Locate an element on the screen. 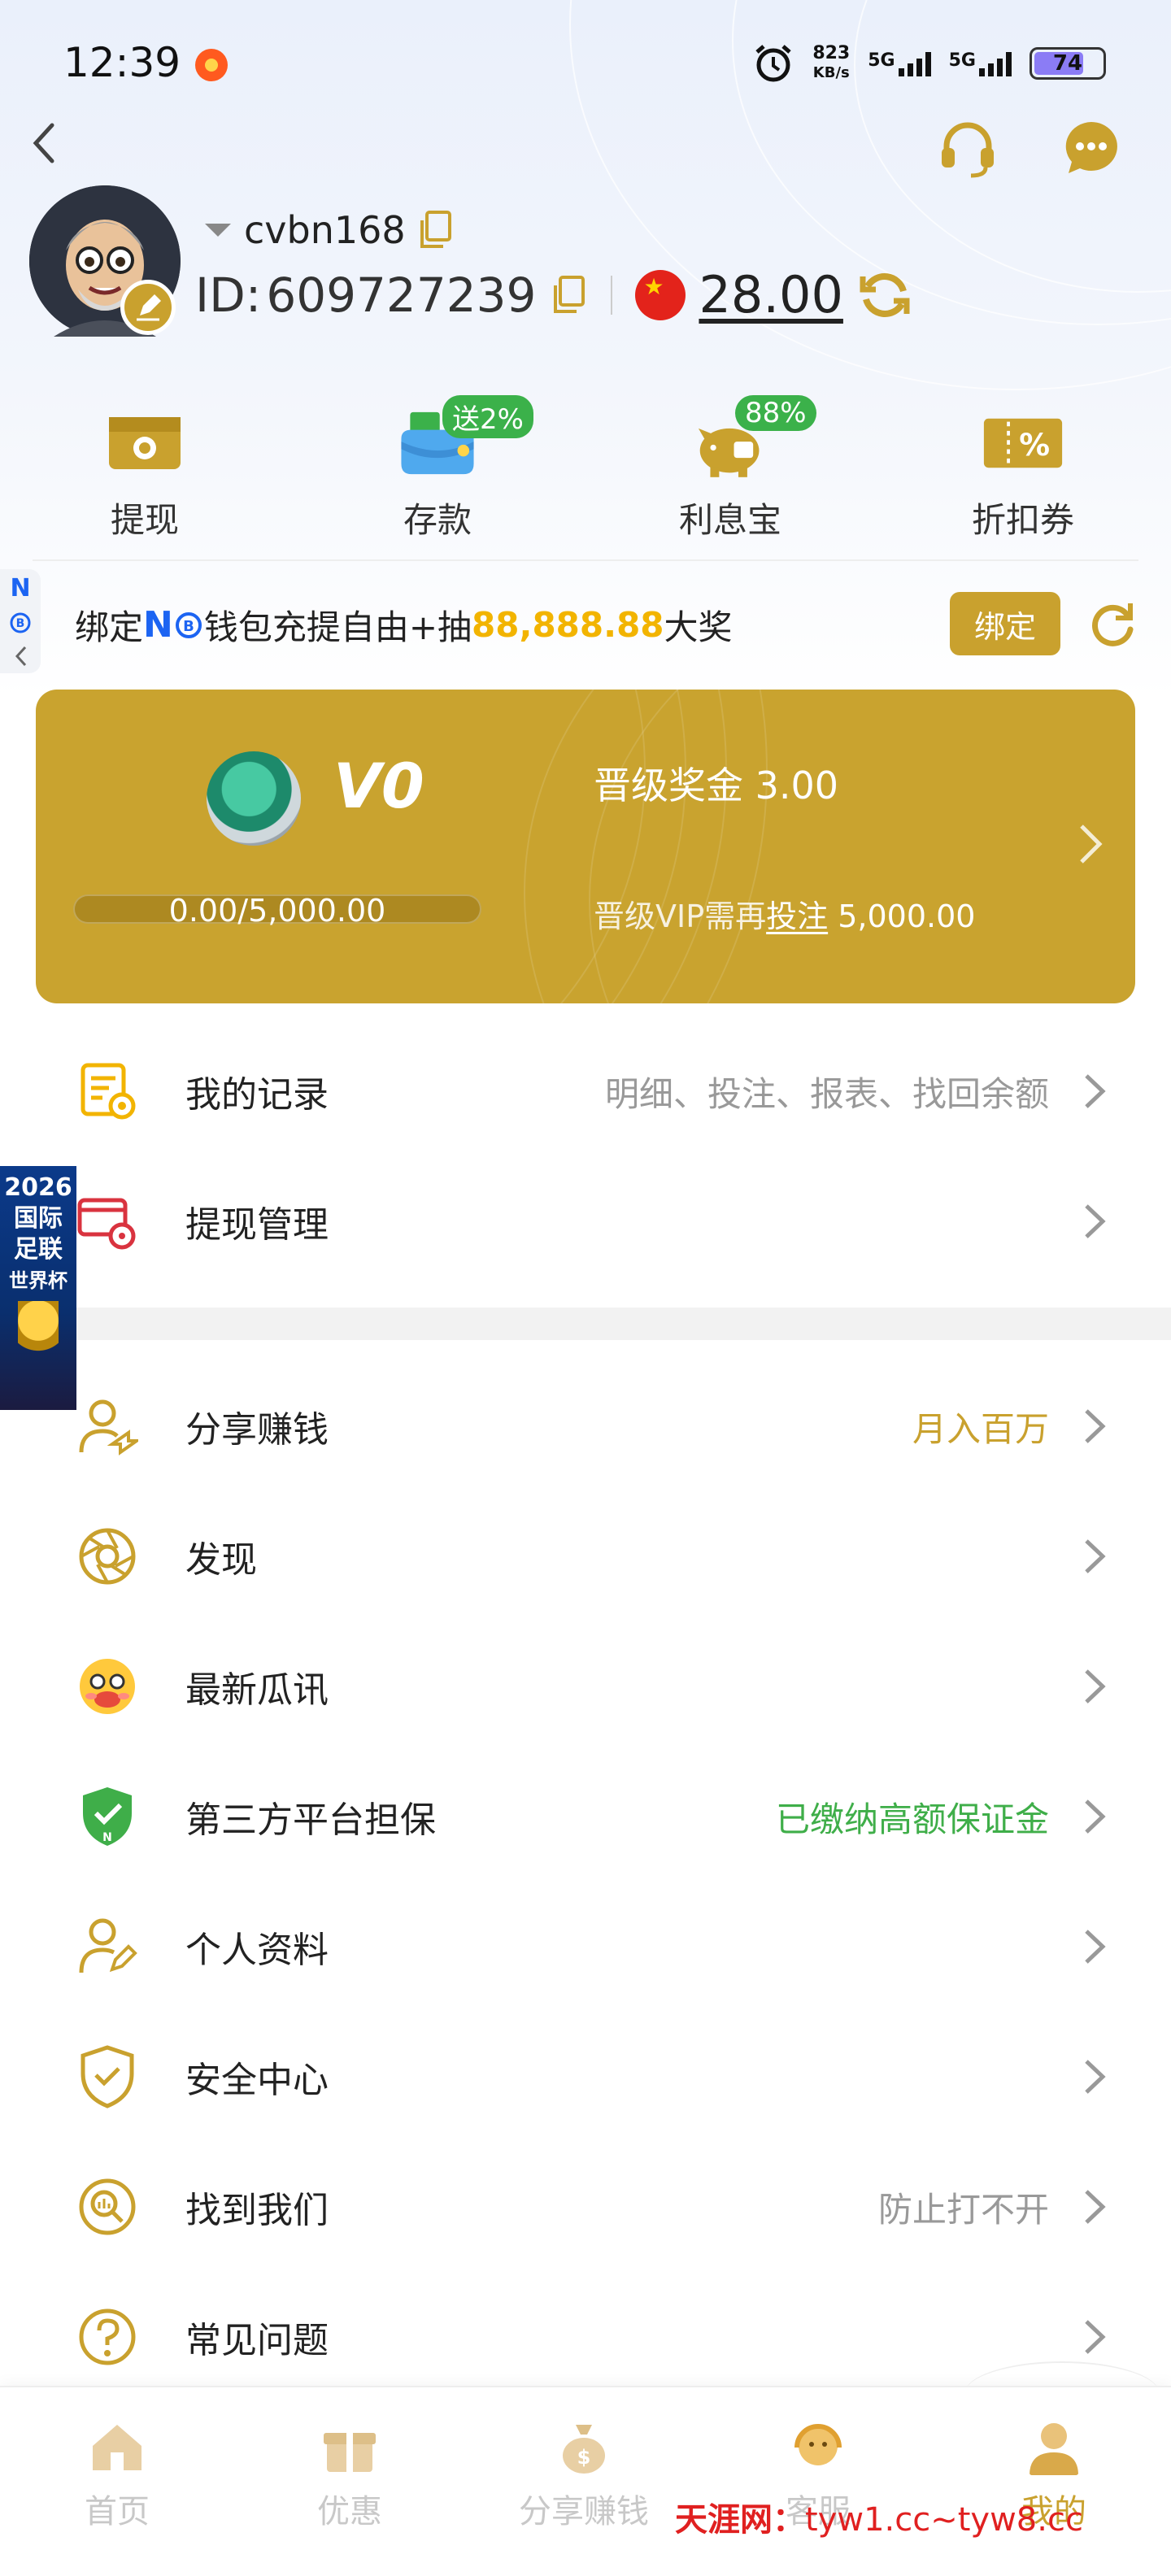  quick-action-label: 提现 is located at coordinates (144, 520).